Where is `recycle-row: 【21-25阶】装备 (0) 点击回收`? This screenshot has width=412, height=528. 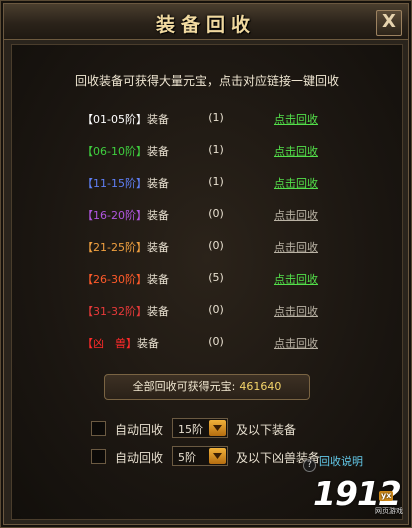
recycle-row: 【21-25阶】装备 (0) 点击回收 is located at coordinates (208, 247).